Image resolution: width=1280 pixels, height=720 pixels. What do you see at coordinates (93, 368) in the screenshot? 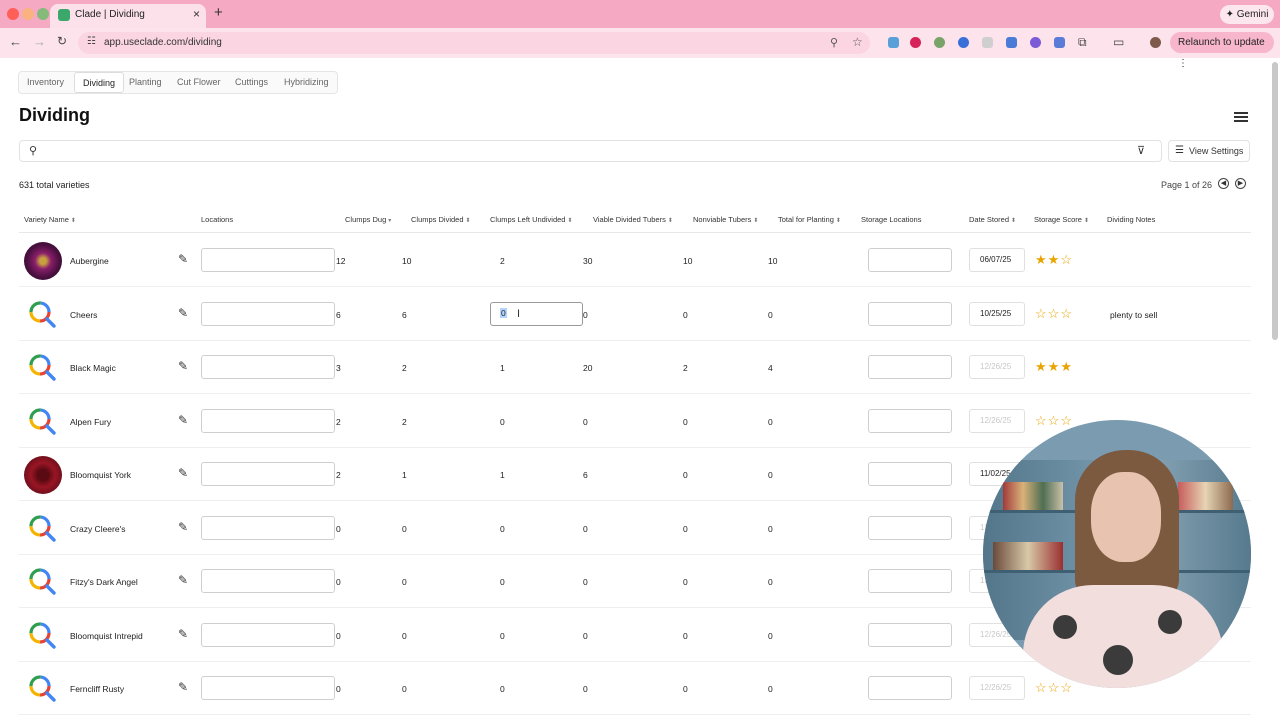
I see `variety-name: Black Magic` at bounding box center [93, 368].